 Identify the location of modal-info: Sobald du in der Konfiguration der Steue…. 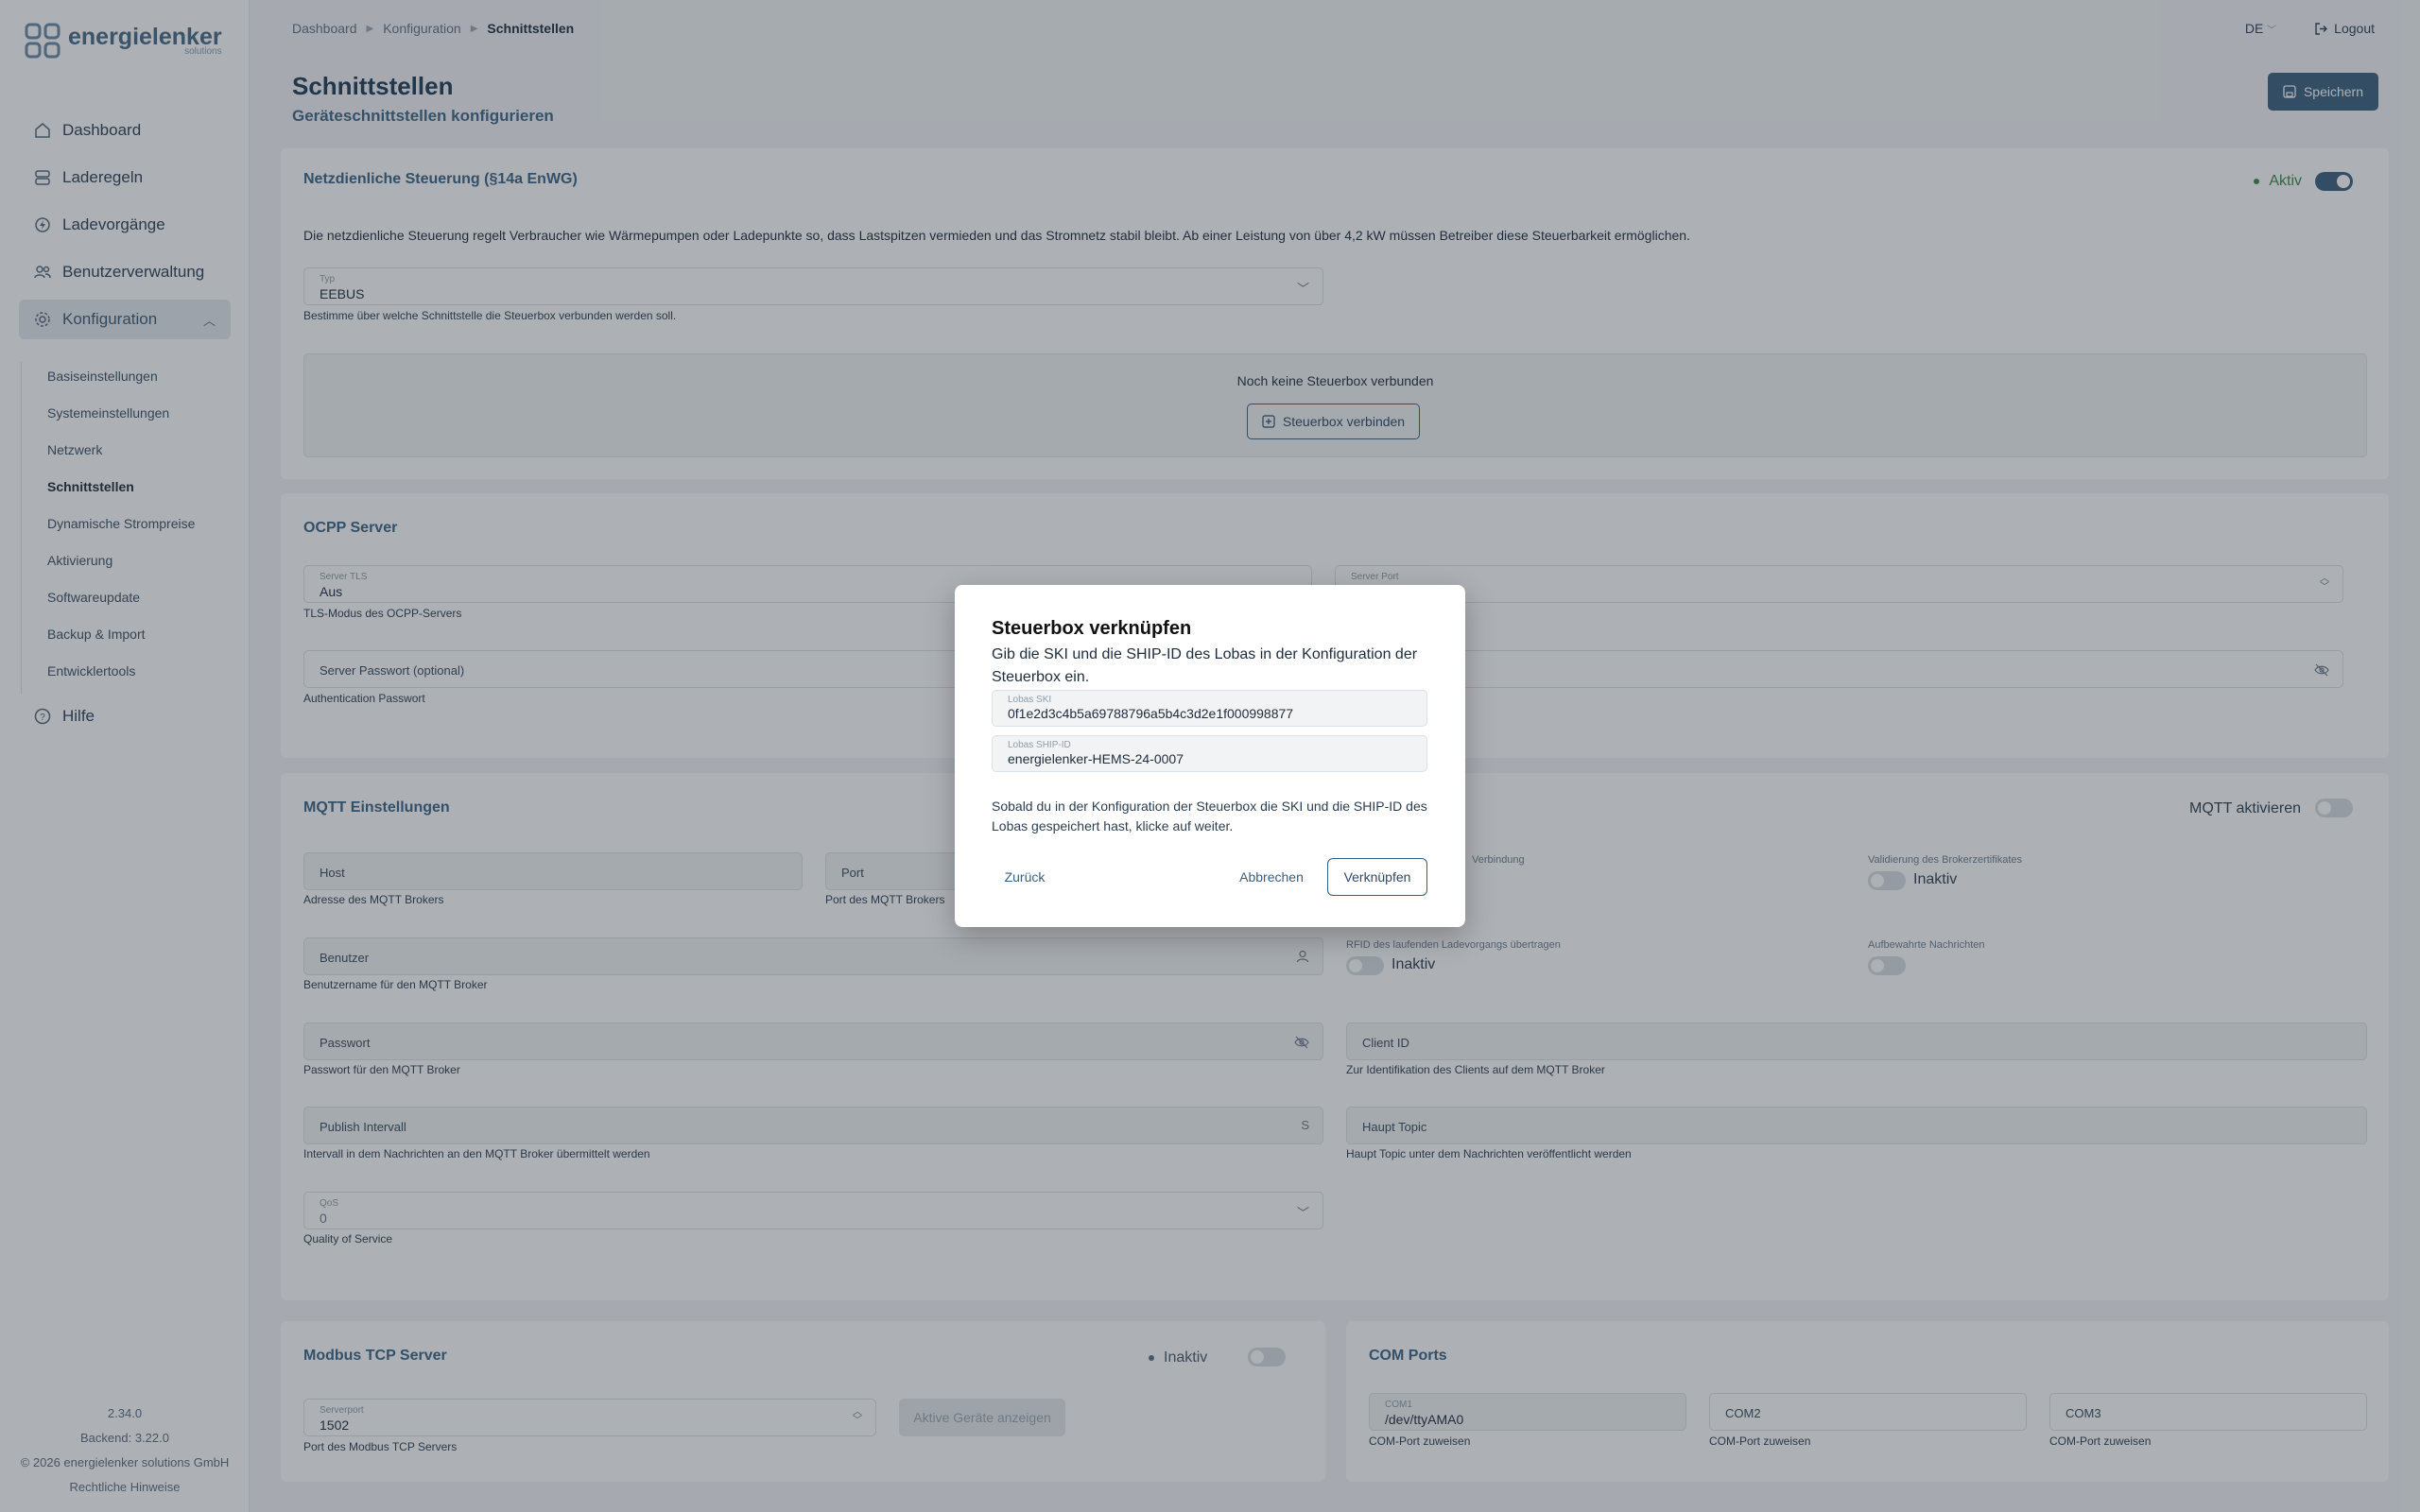
(1210, 816).